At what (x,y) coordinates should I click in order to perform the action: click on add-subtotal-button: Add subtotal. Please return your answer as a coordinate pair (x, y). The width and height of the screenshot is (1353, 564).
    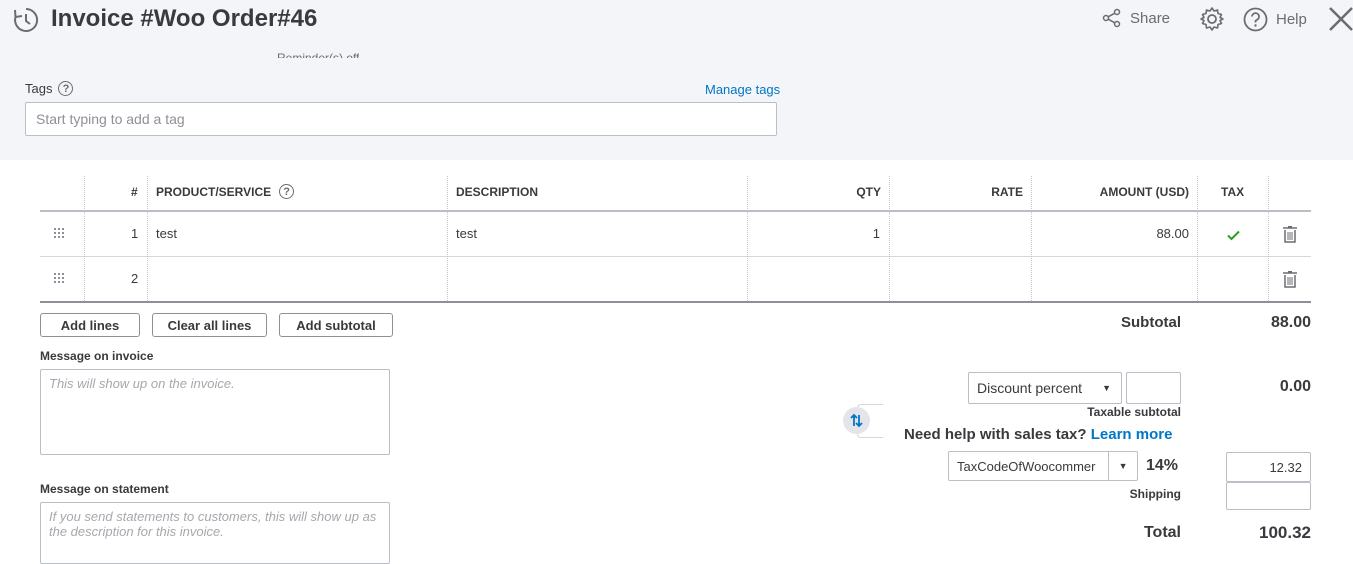
    Looking at the image, I should click on (336, 325).